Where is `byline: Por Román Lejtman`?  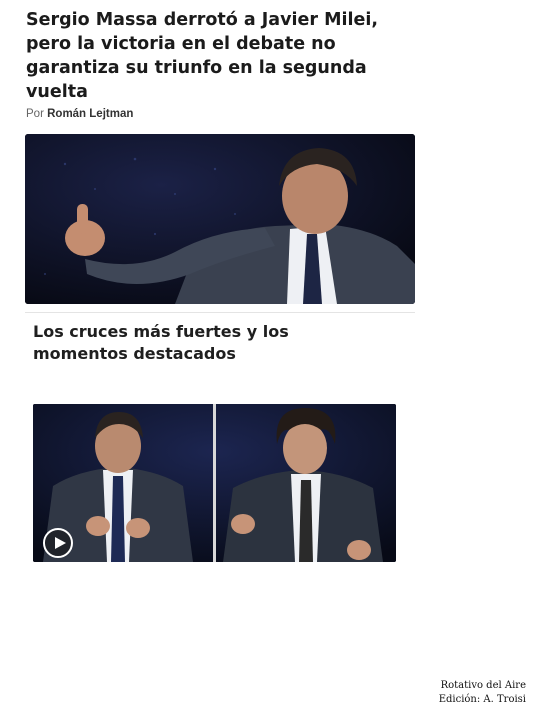
byline: Por Román Lejtman is located at coordinates (79, 114).